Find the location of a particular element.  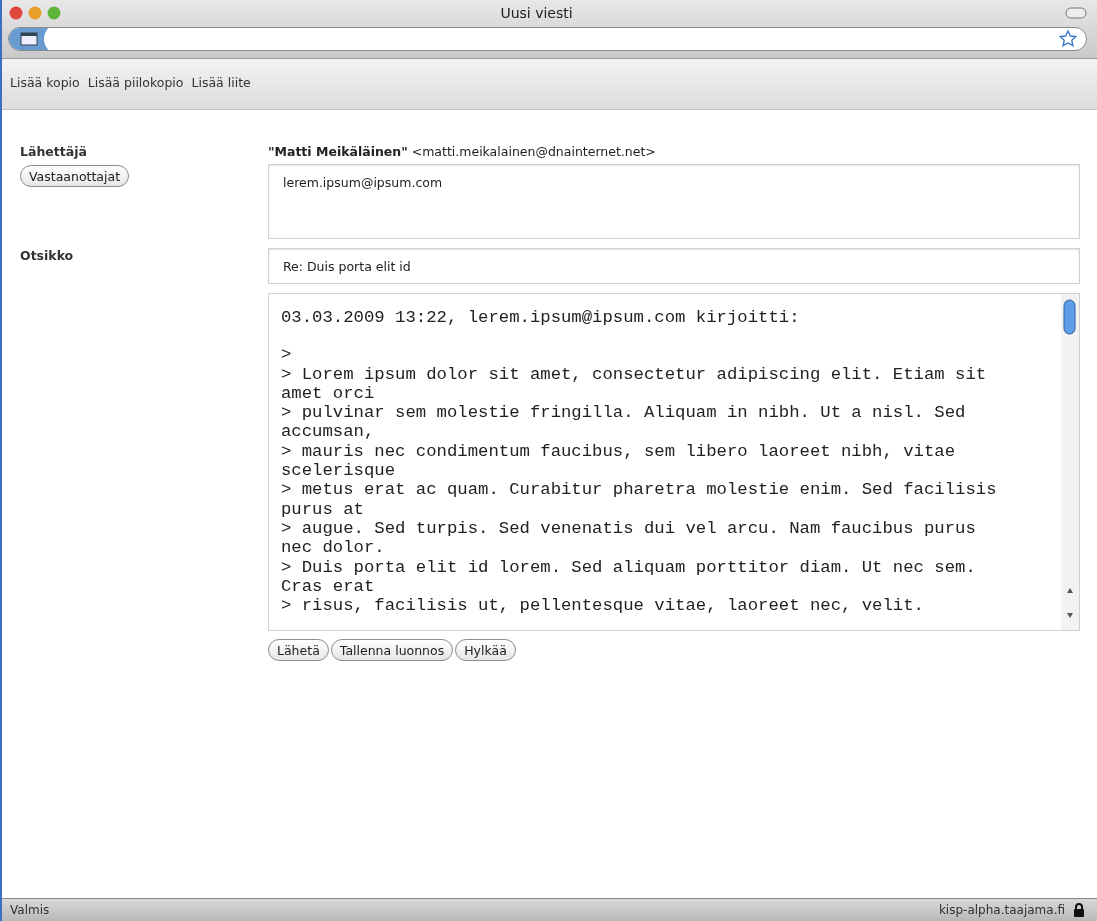

toolbar-link: Lisää kopio is located at coordinates (45, 82).